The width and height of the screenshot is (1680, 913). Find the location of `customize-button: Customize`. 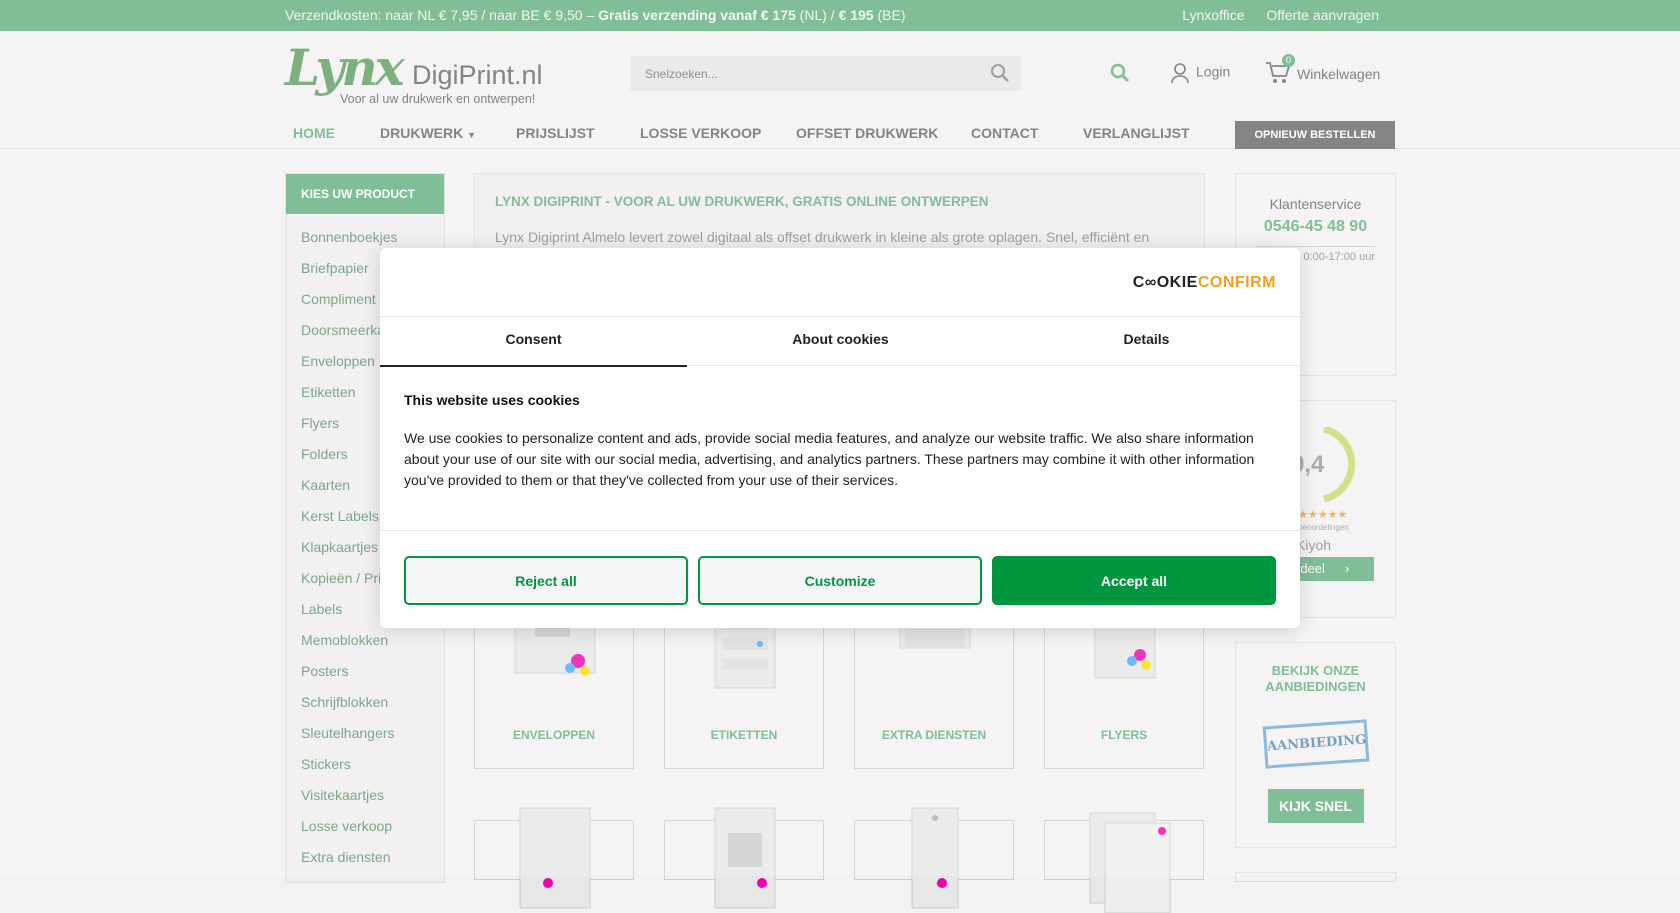

customize-button: Customize is located at coordinates (840, 580).